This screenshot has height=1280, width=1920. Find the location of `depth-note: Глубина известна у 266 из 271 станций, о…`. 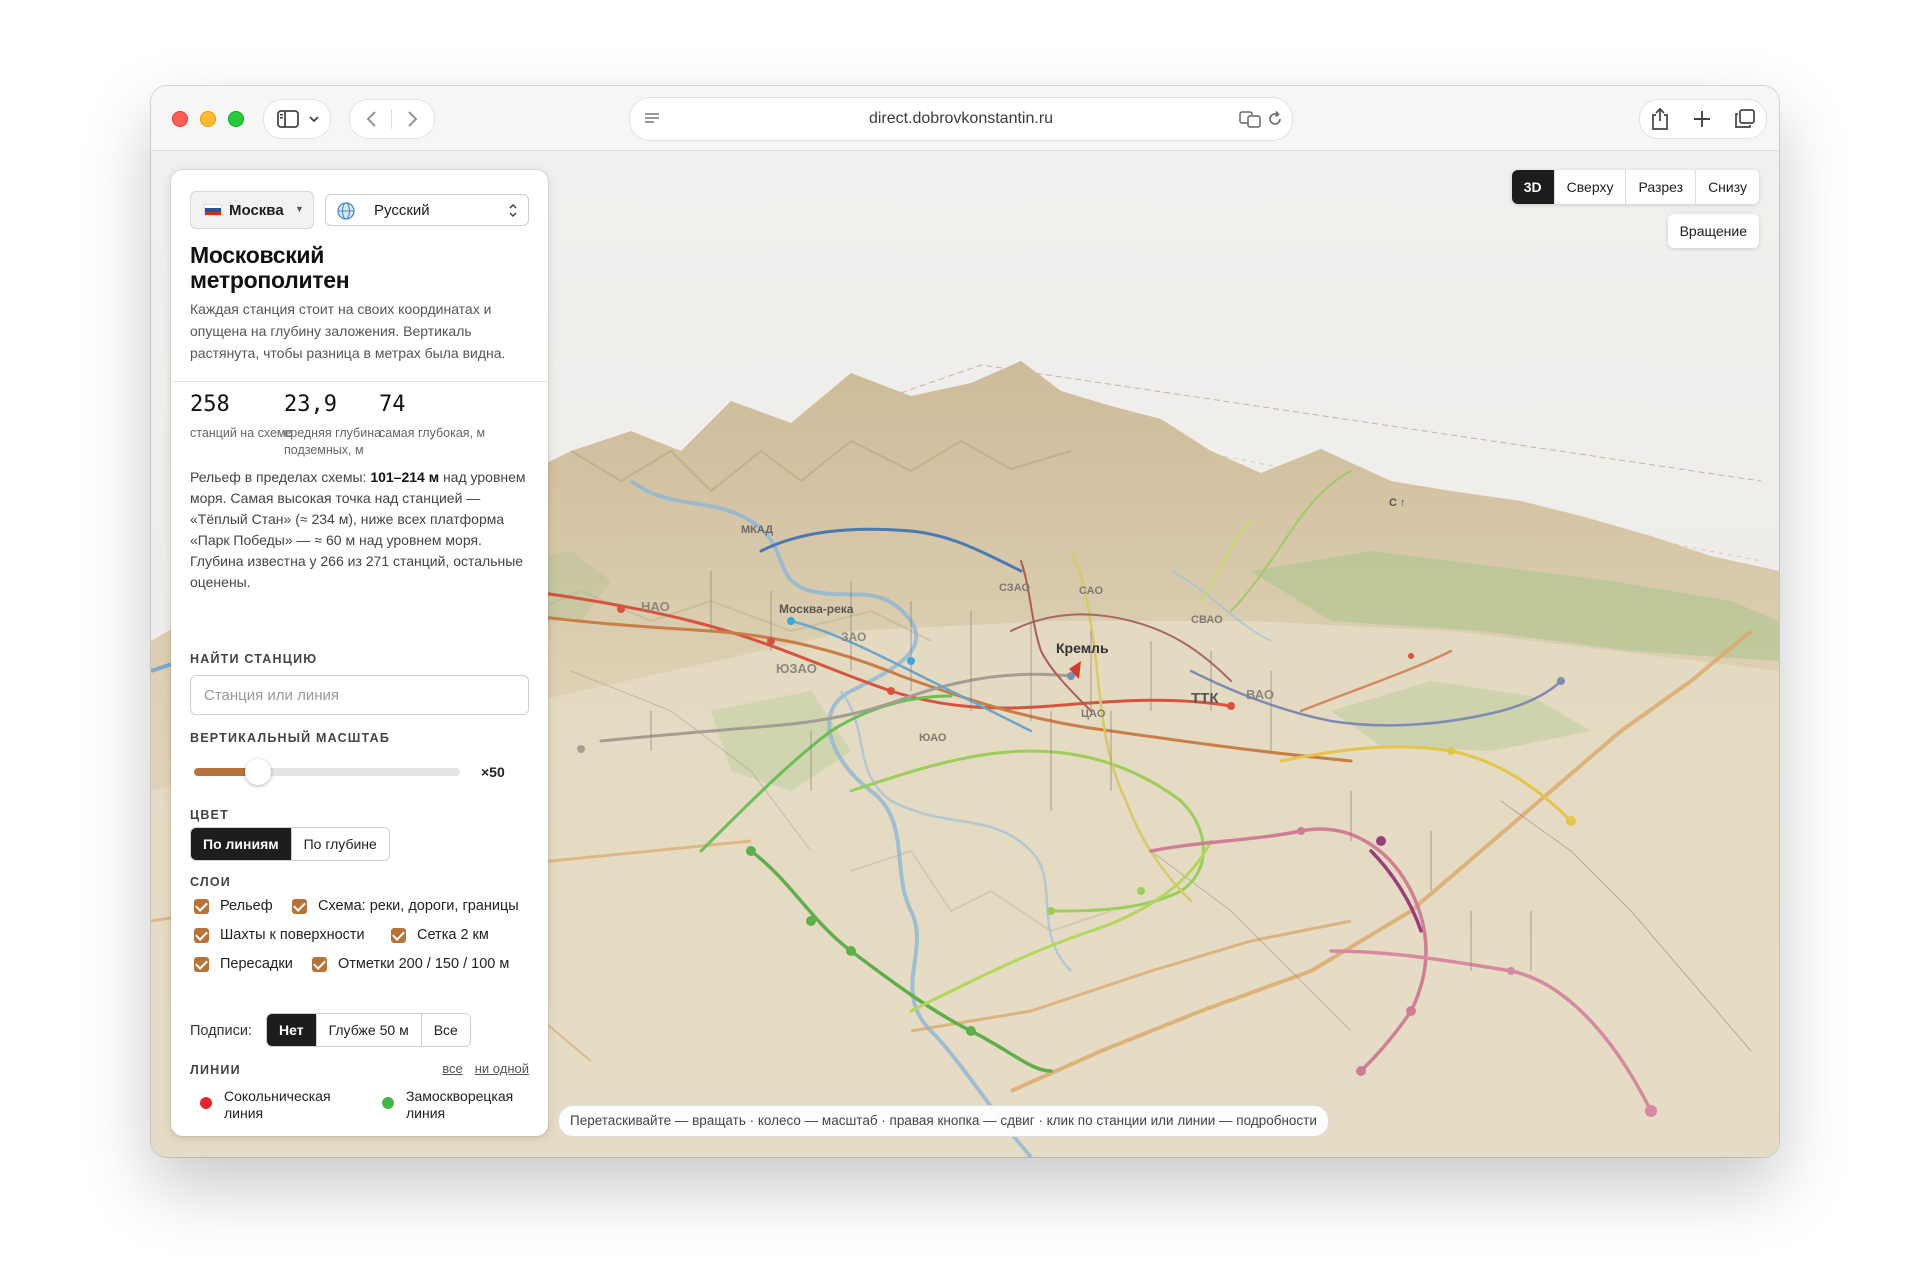

depth-note: Глубина известна у 266 из 271 станций, о… is located at coordinates (357, 571).